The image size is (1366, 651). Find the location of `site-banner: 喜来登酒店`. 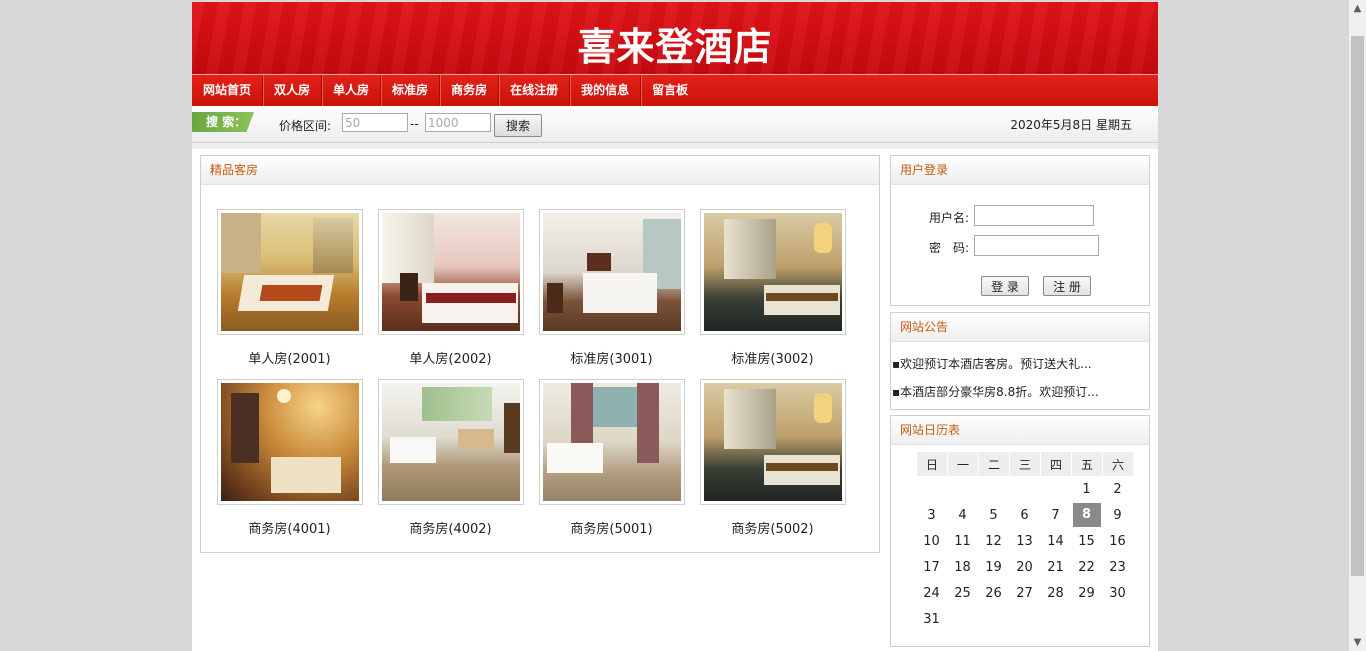

site-banner: 喜来登酒店 is located at coordinates (675, 38).